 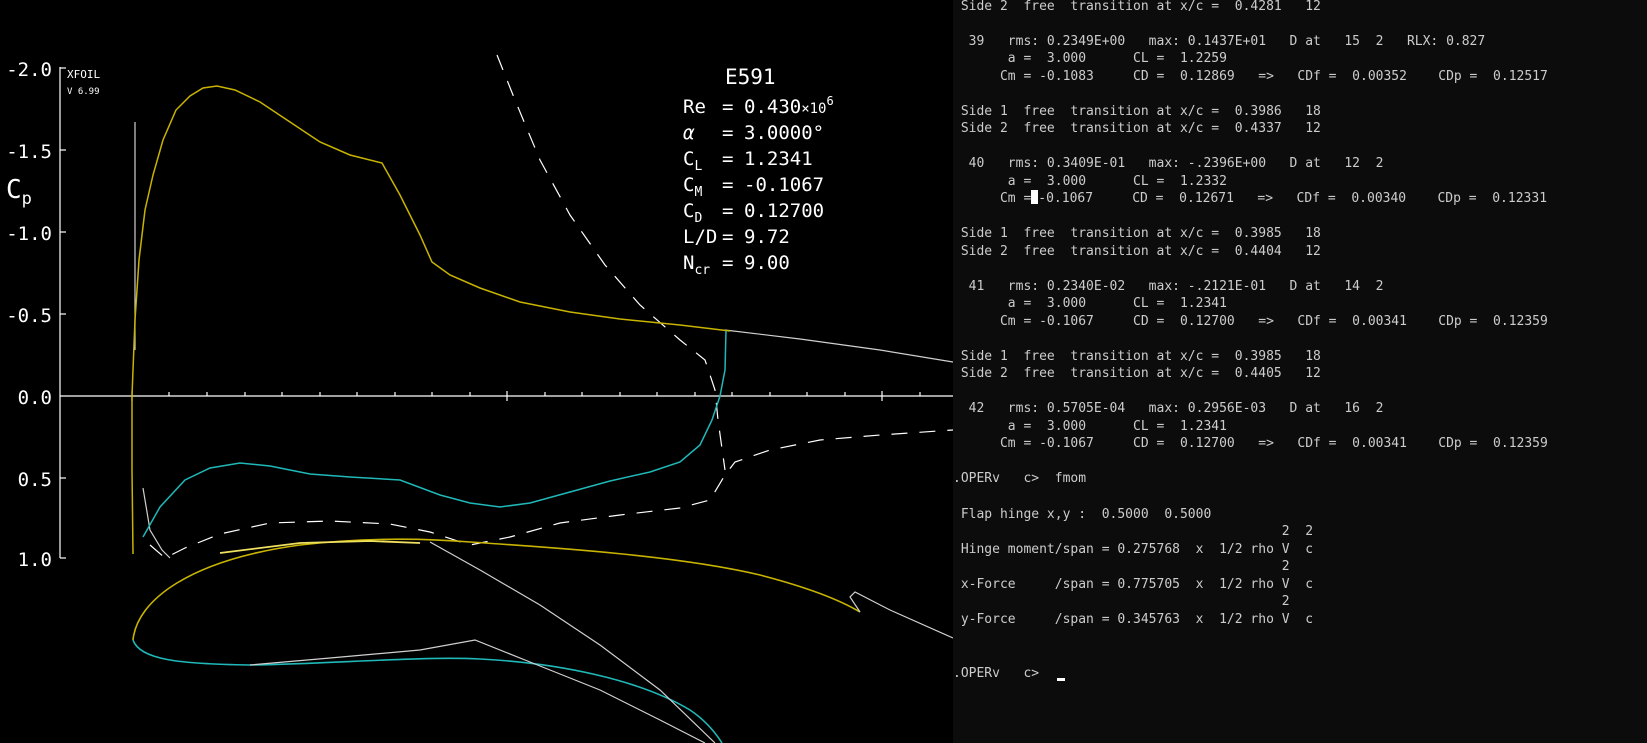 What do you see at coordinates (750, 77) in the screenshot?
I see `airfoil-name: E591` at bounding box center [750, 77].